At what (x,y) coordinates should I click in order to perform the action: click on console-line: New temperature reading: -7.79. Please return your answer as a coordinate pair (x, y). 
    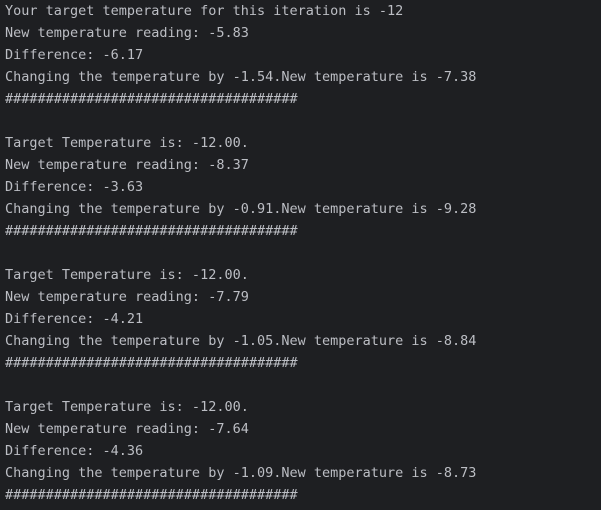
    Looking at the image, I should click on (127, 297).